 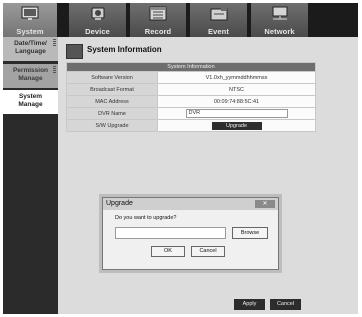 I want to click on row-label: S/W Upgrade, so click(x=112, y=125).